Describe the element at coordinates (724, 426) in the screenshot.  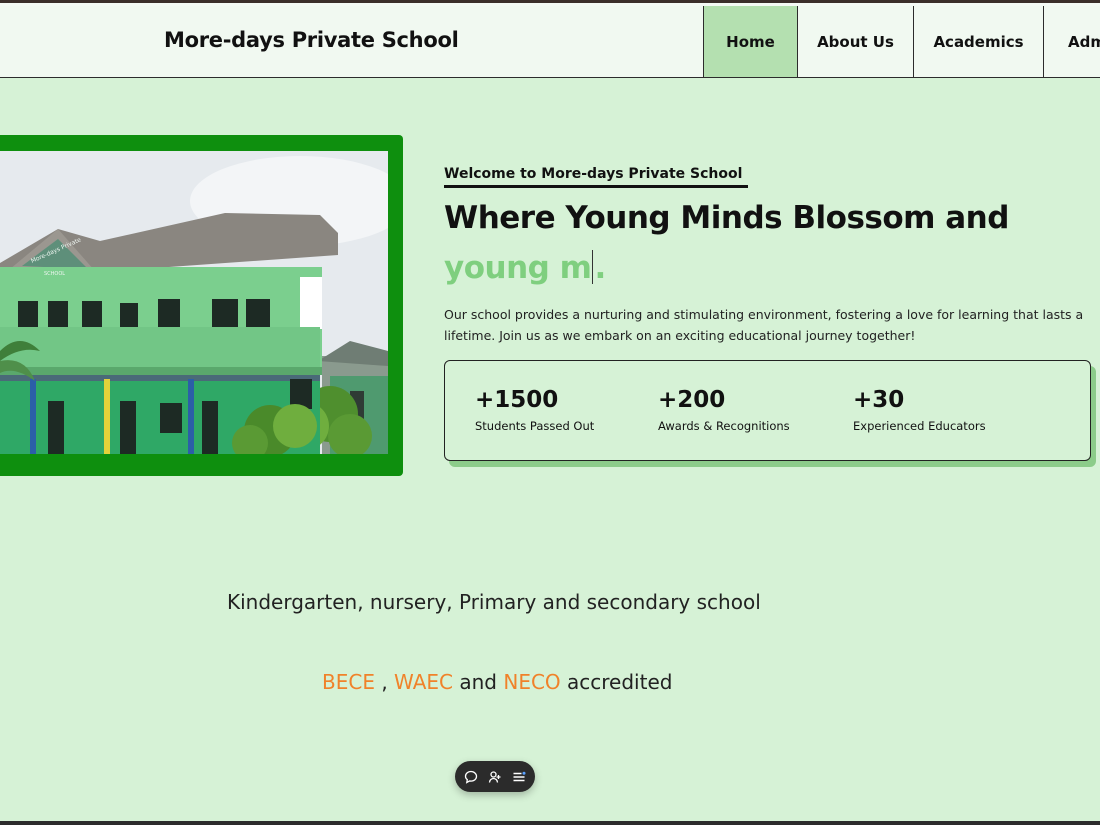
I see `stat-label: Awards & Recognitions` at that location.